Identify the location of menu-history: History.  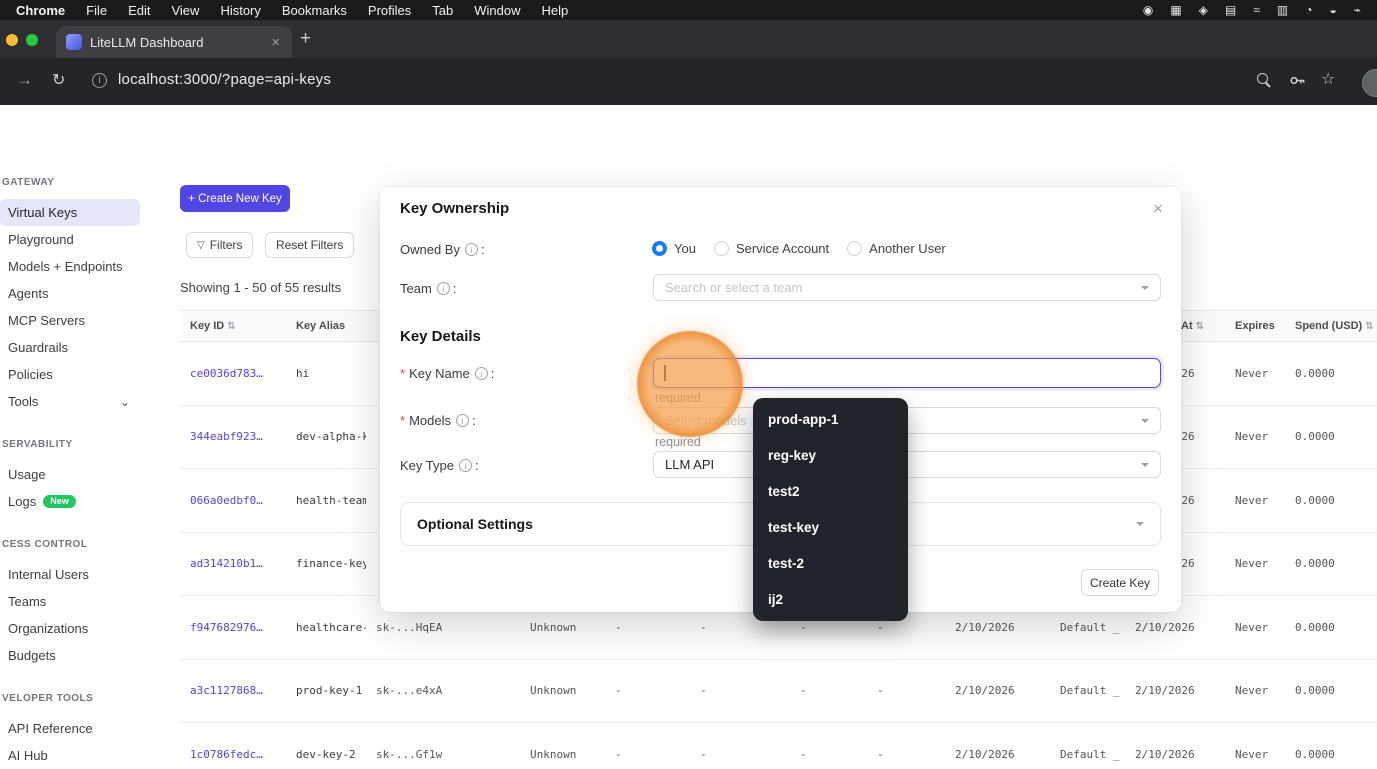
(240, 10).